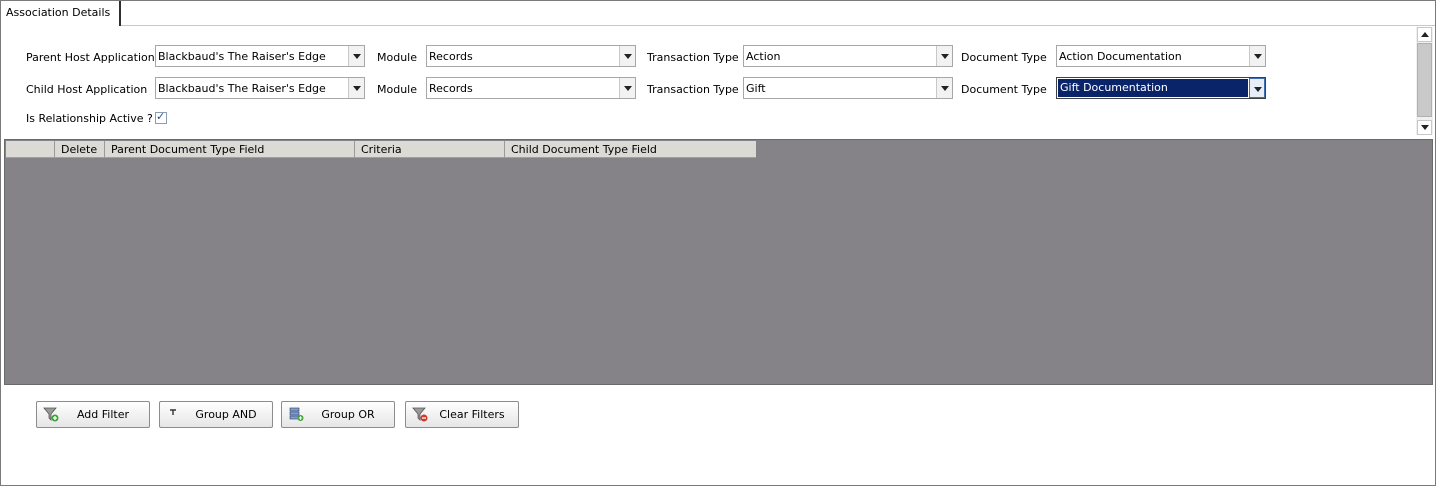  I want to click on child-document-type-label: Document Type, so click(1004, 89).